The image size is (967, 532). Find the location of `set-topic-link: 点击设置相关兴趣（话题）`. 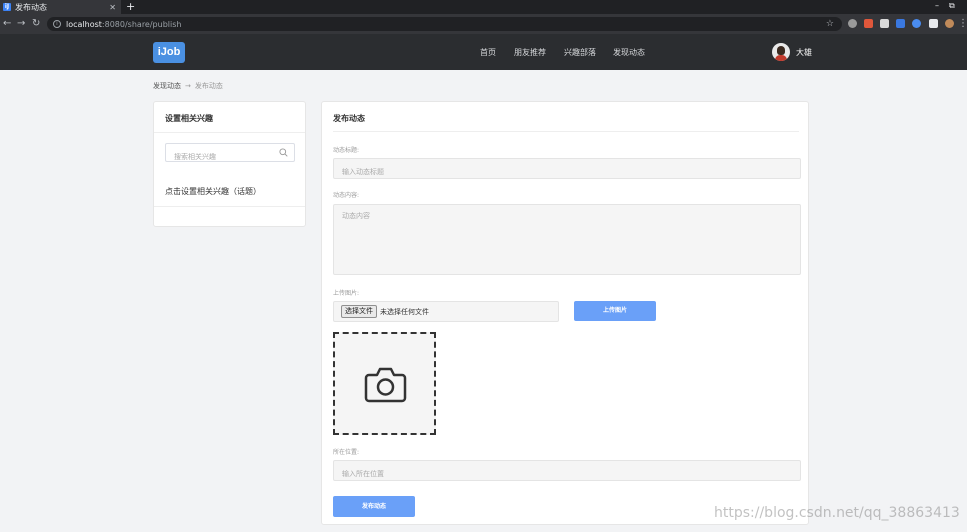

set-topic-link: 点击设置相关兴趣（话题） is located at coordinates (213, 191).